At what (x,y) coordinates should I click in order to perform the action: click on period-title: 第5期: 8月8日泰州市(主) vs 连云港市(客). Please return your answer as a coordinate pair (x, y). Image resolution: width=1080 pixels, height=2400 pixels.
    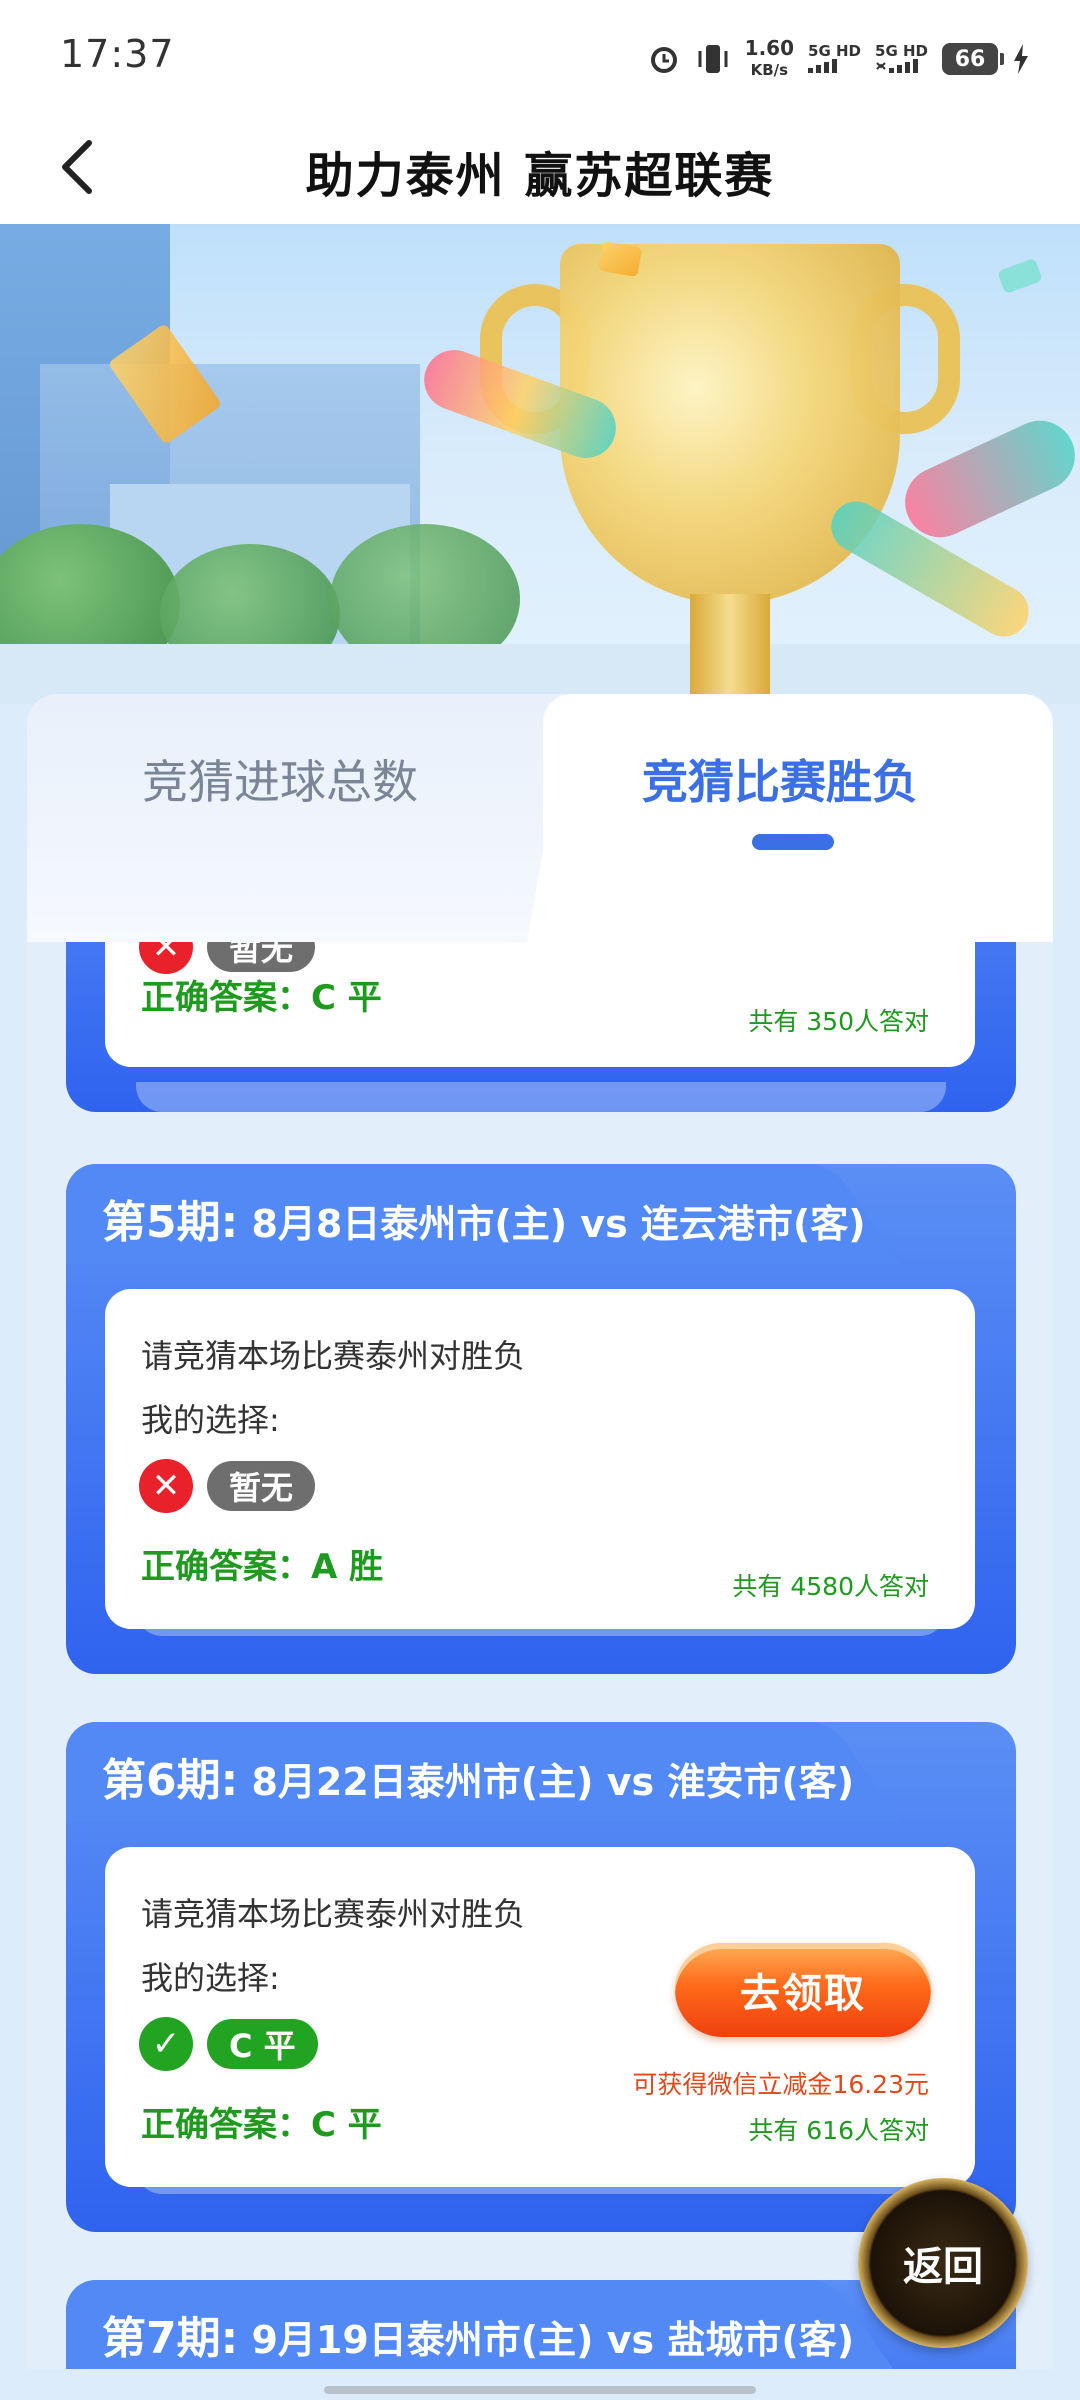
    Looking at the image, I should click on (484, 1218).